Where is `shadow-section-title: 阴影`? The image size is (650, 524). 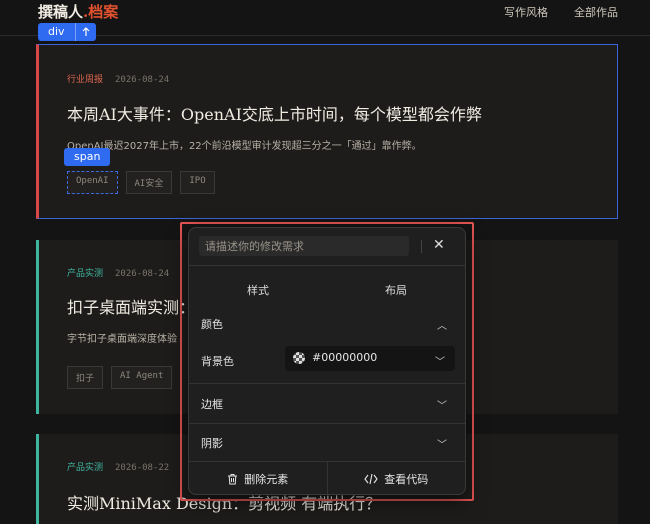
shadow-section-title: 阴影 is located at coordinates (212, 443).